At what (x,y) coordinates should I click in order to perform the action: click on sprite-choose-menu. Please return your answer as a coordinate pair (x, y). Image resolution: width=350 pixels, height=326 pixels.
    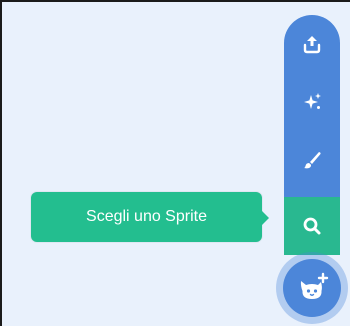
    Looking at the image, I should click on (312, 135).